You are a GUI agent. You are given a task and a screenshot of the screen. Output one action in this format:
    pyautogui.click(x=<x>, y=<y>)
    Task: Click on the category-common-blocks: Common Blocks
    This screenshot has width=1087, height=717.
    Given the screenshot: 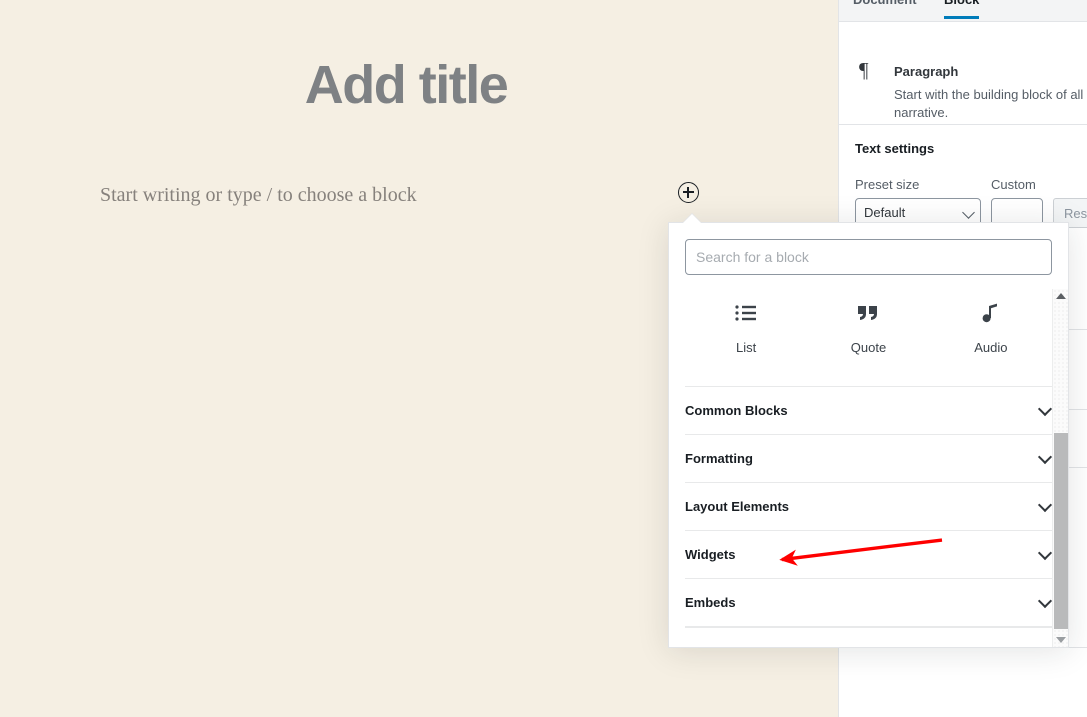 What is the action you would take?
    pyautogui.click(x=869, y=410)
    